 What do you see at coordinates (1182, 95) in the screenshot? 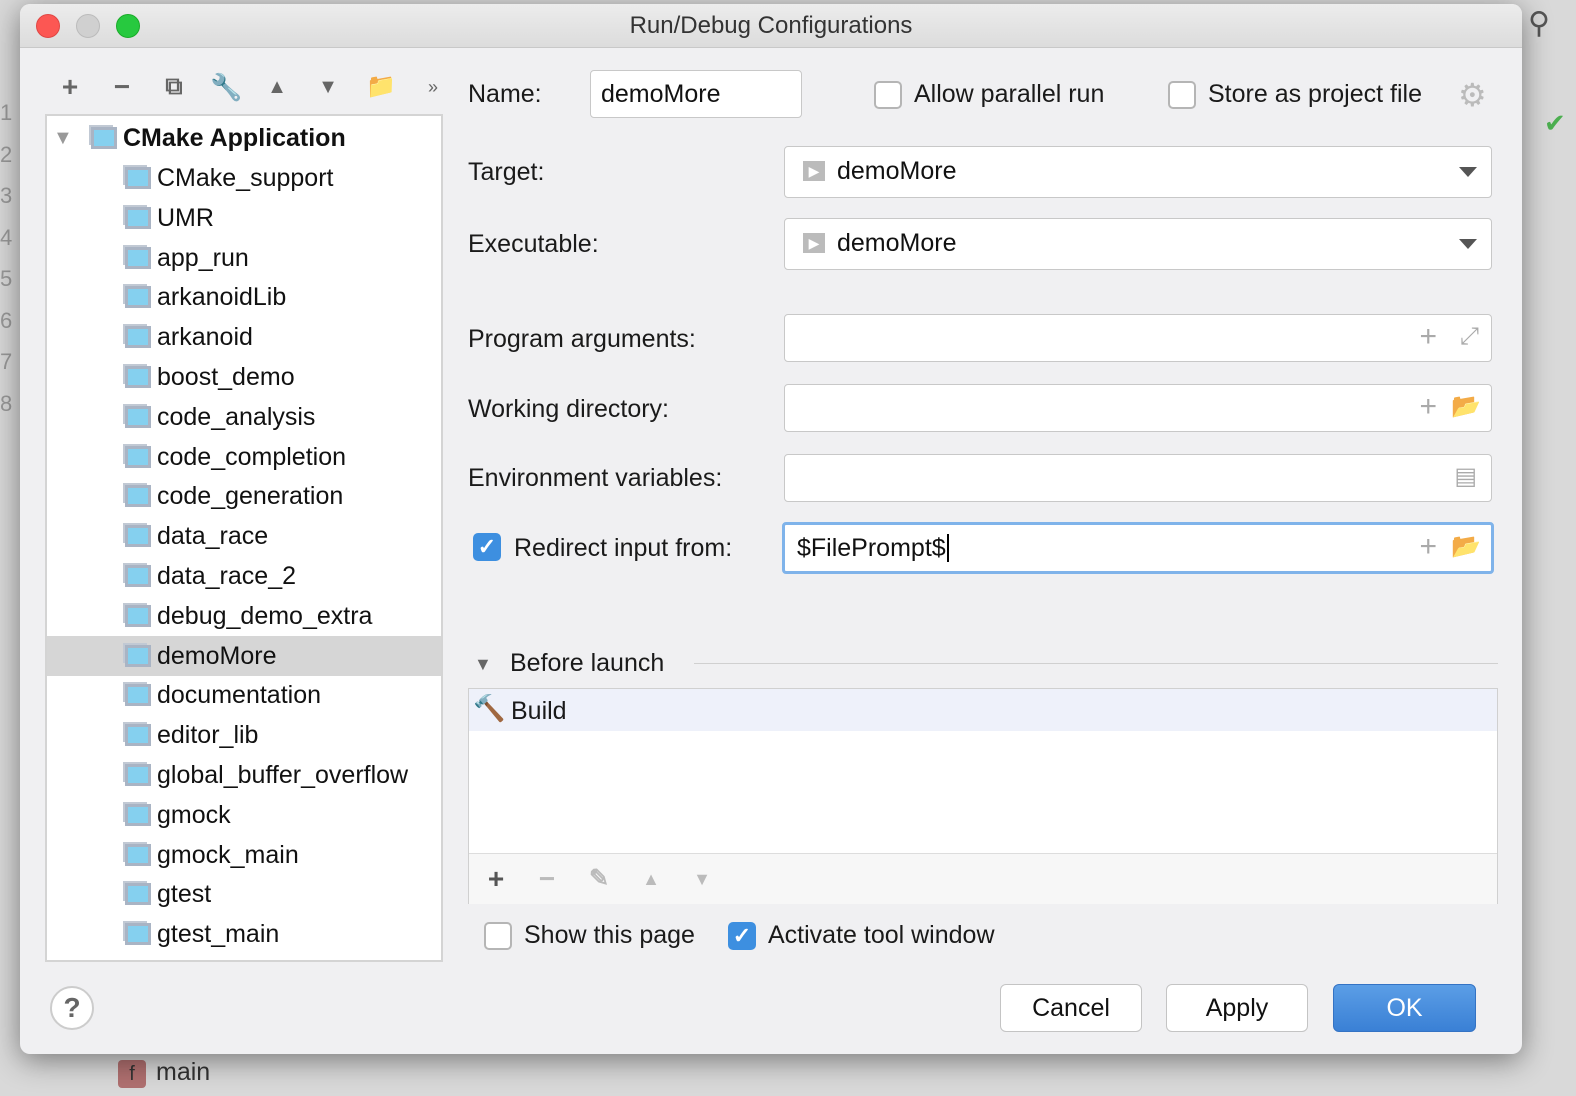
I see `store-as-project-file-checkbox` at bounding box center [1182, 95].